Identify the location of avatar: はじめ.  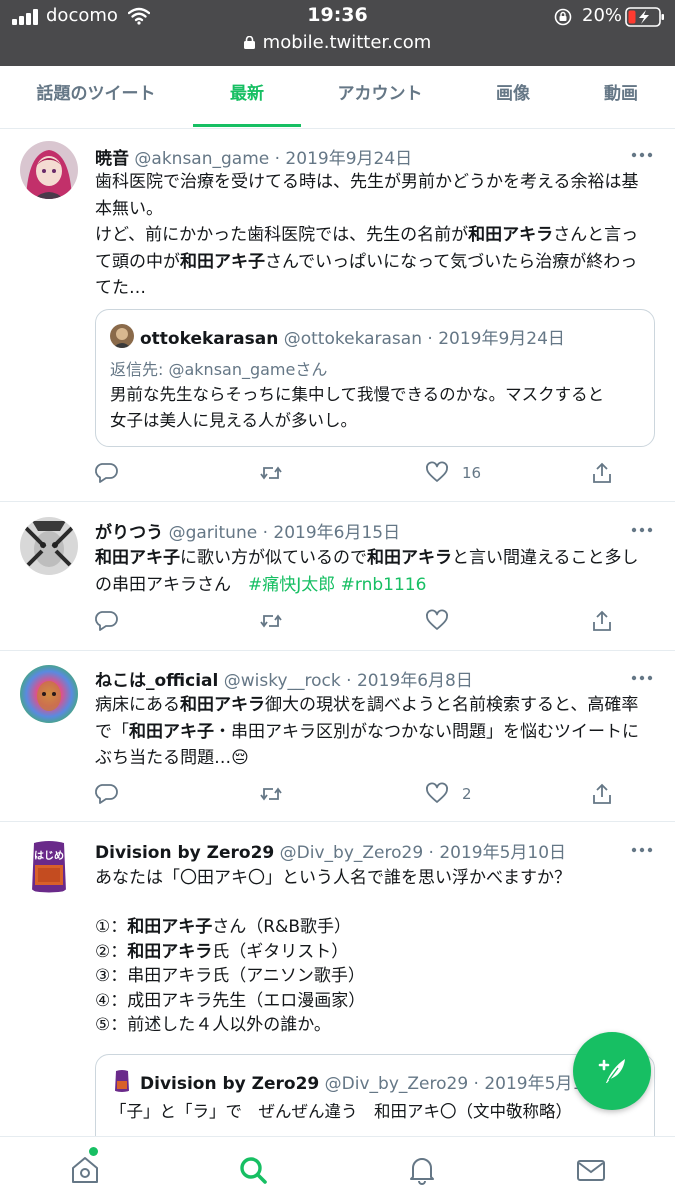
(49, 866).